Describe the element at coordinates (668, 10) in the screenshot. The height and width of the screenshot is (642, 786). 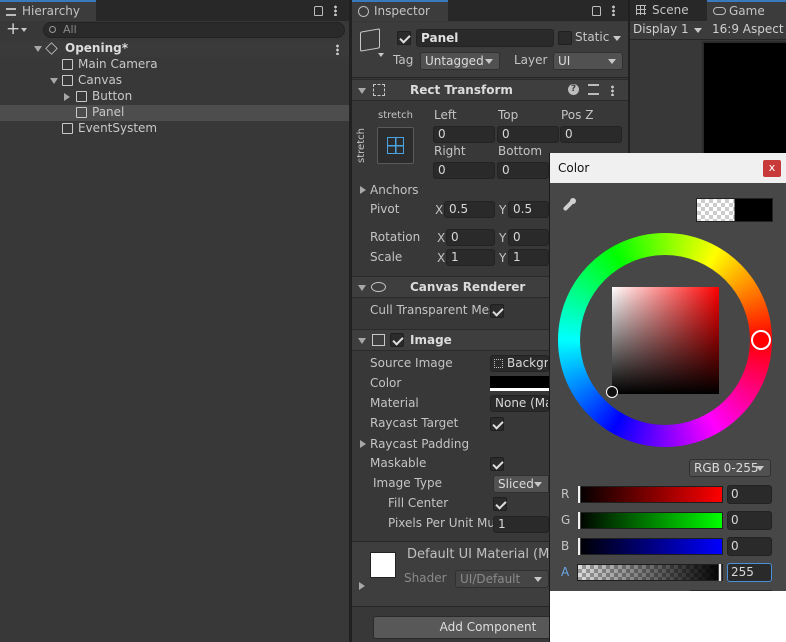
I see `tab-scene: Scene` at that location.